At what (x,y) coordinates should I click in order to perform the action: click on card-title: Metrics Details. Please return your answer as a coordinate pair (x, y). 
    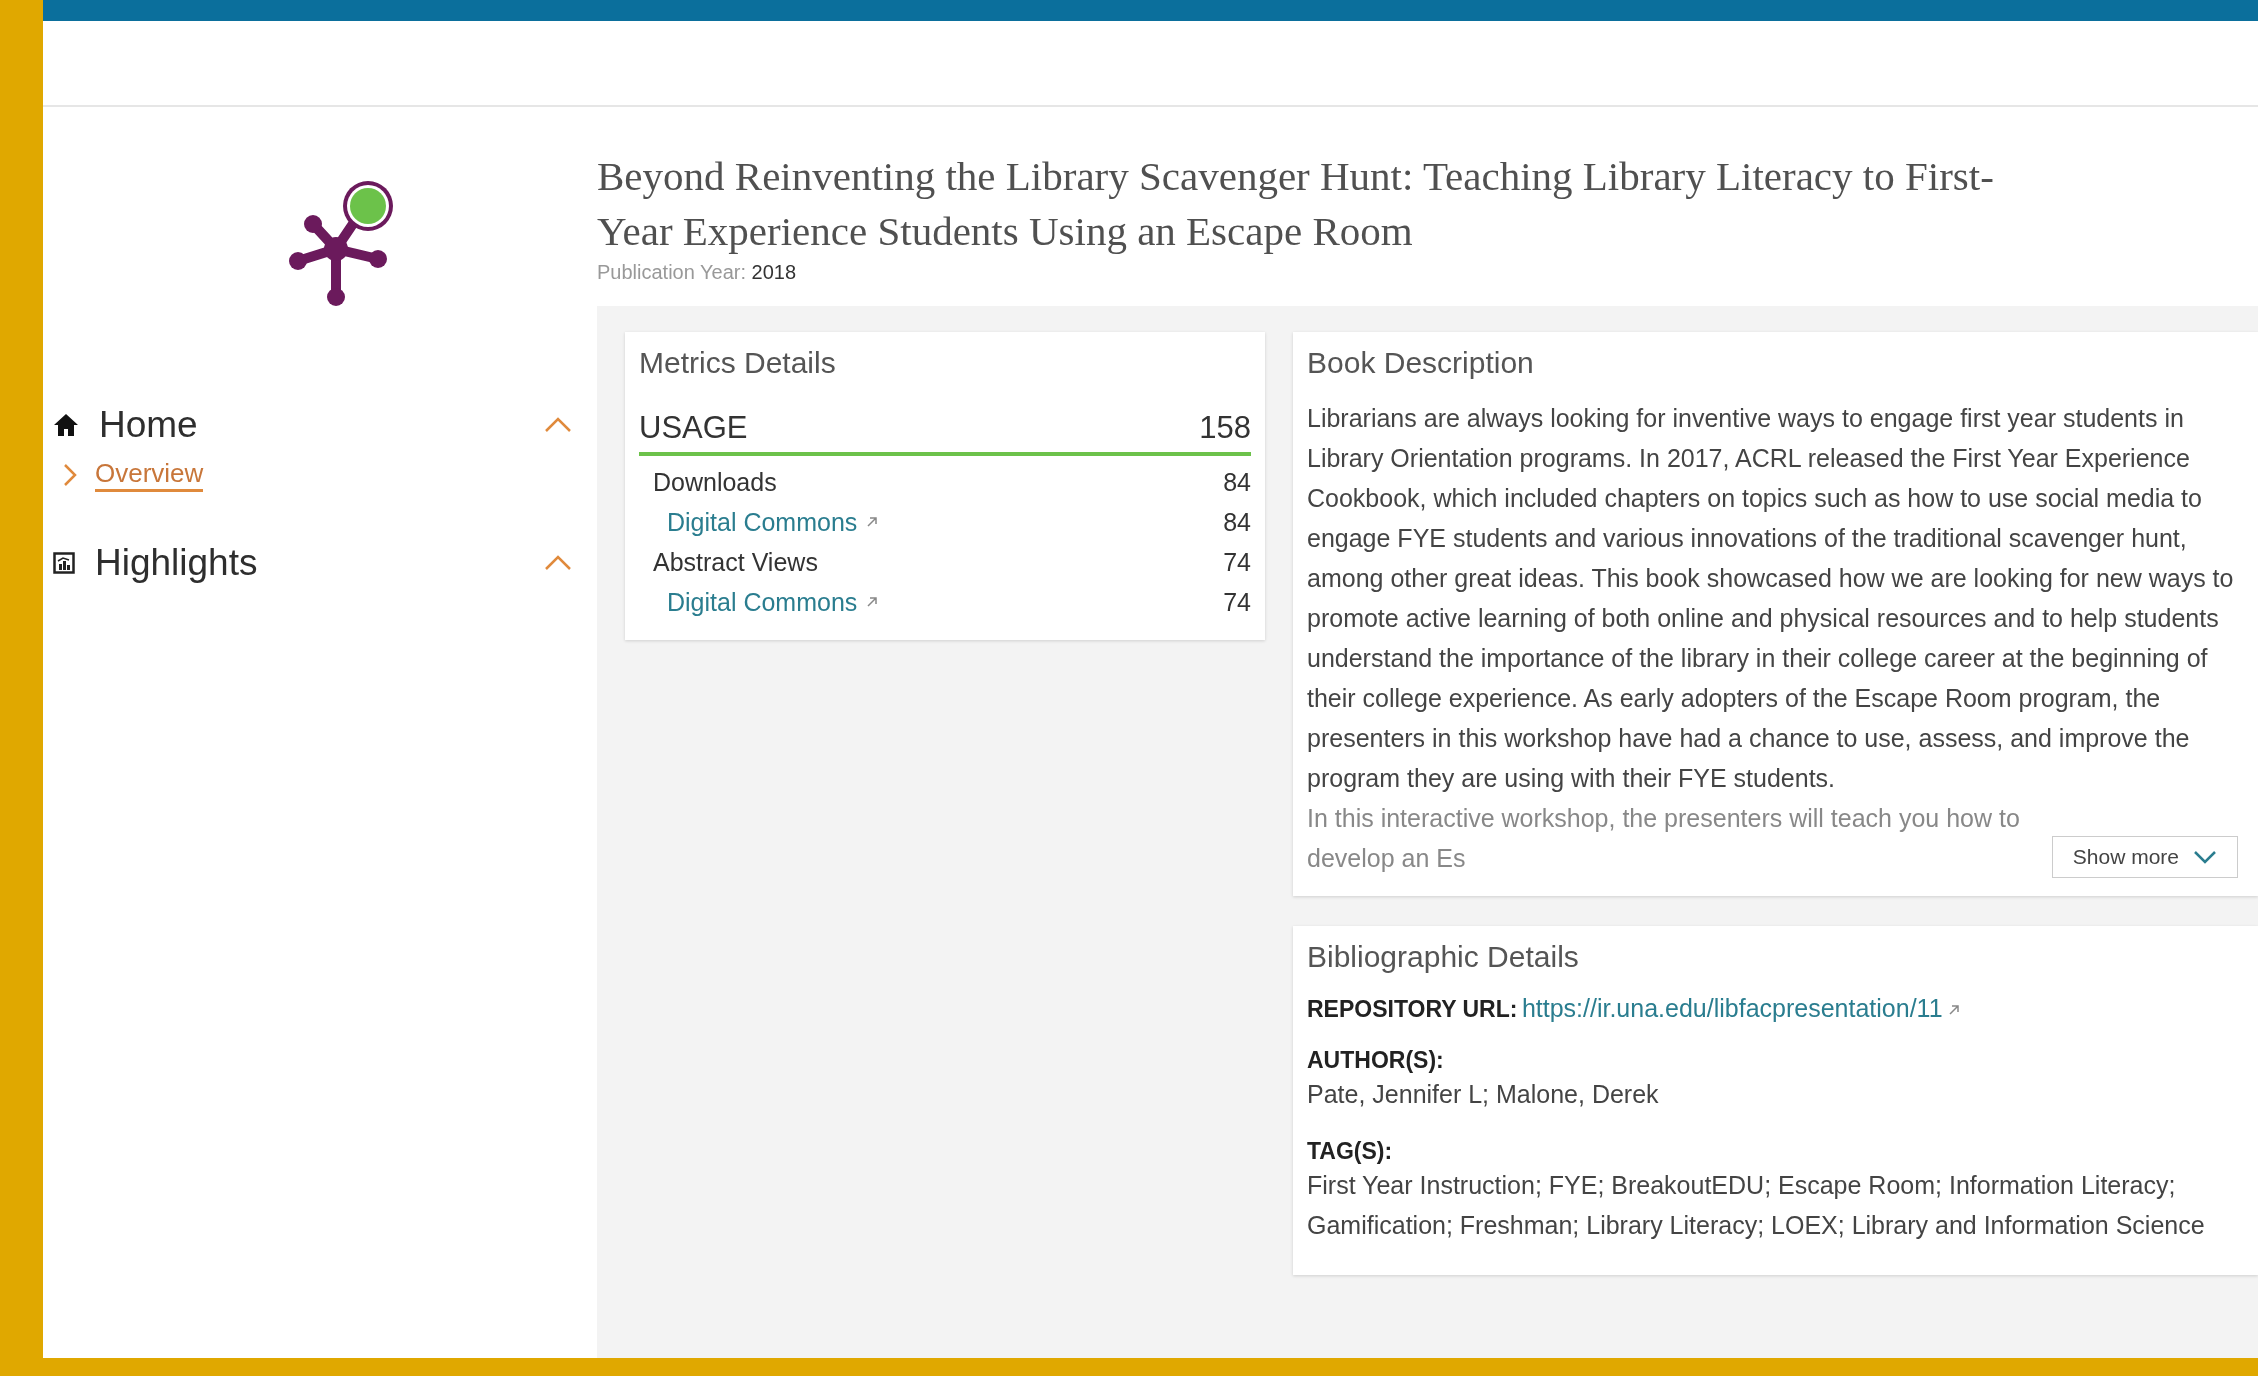
    Looking at the image, I should click on (738, 363).